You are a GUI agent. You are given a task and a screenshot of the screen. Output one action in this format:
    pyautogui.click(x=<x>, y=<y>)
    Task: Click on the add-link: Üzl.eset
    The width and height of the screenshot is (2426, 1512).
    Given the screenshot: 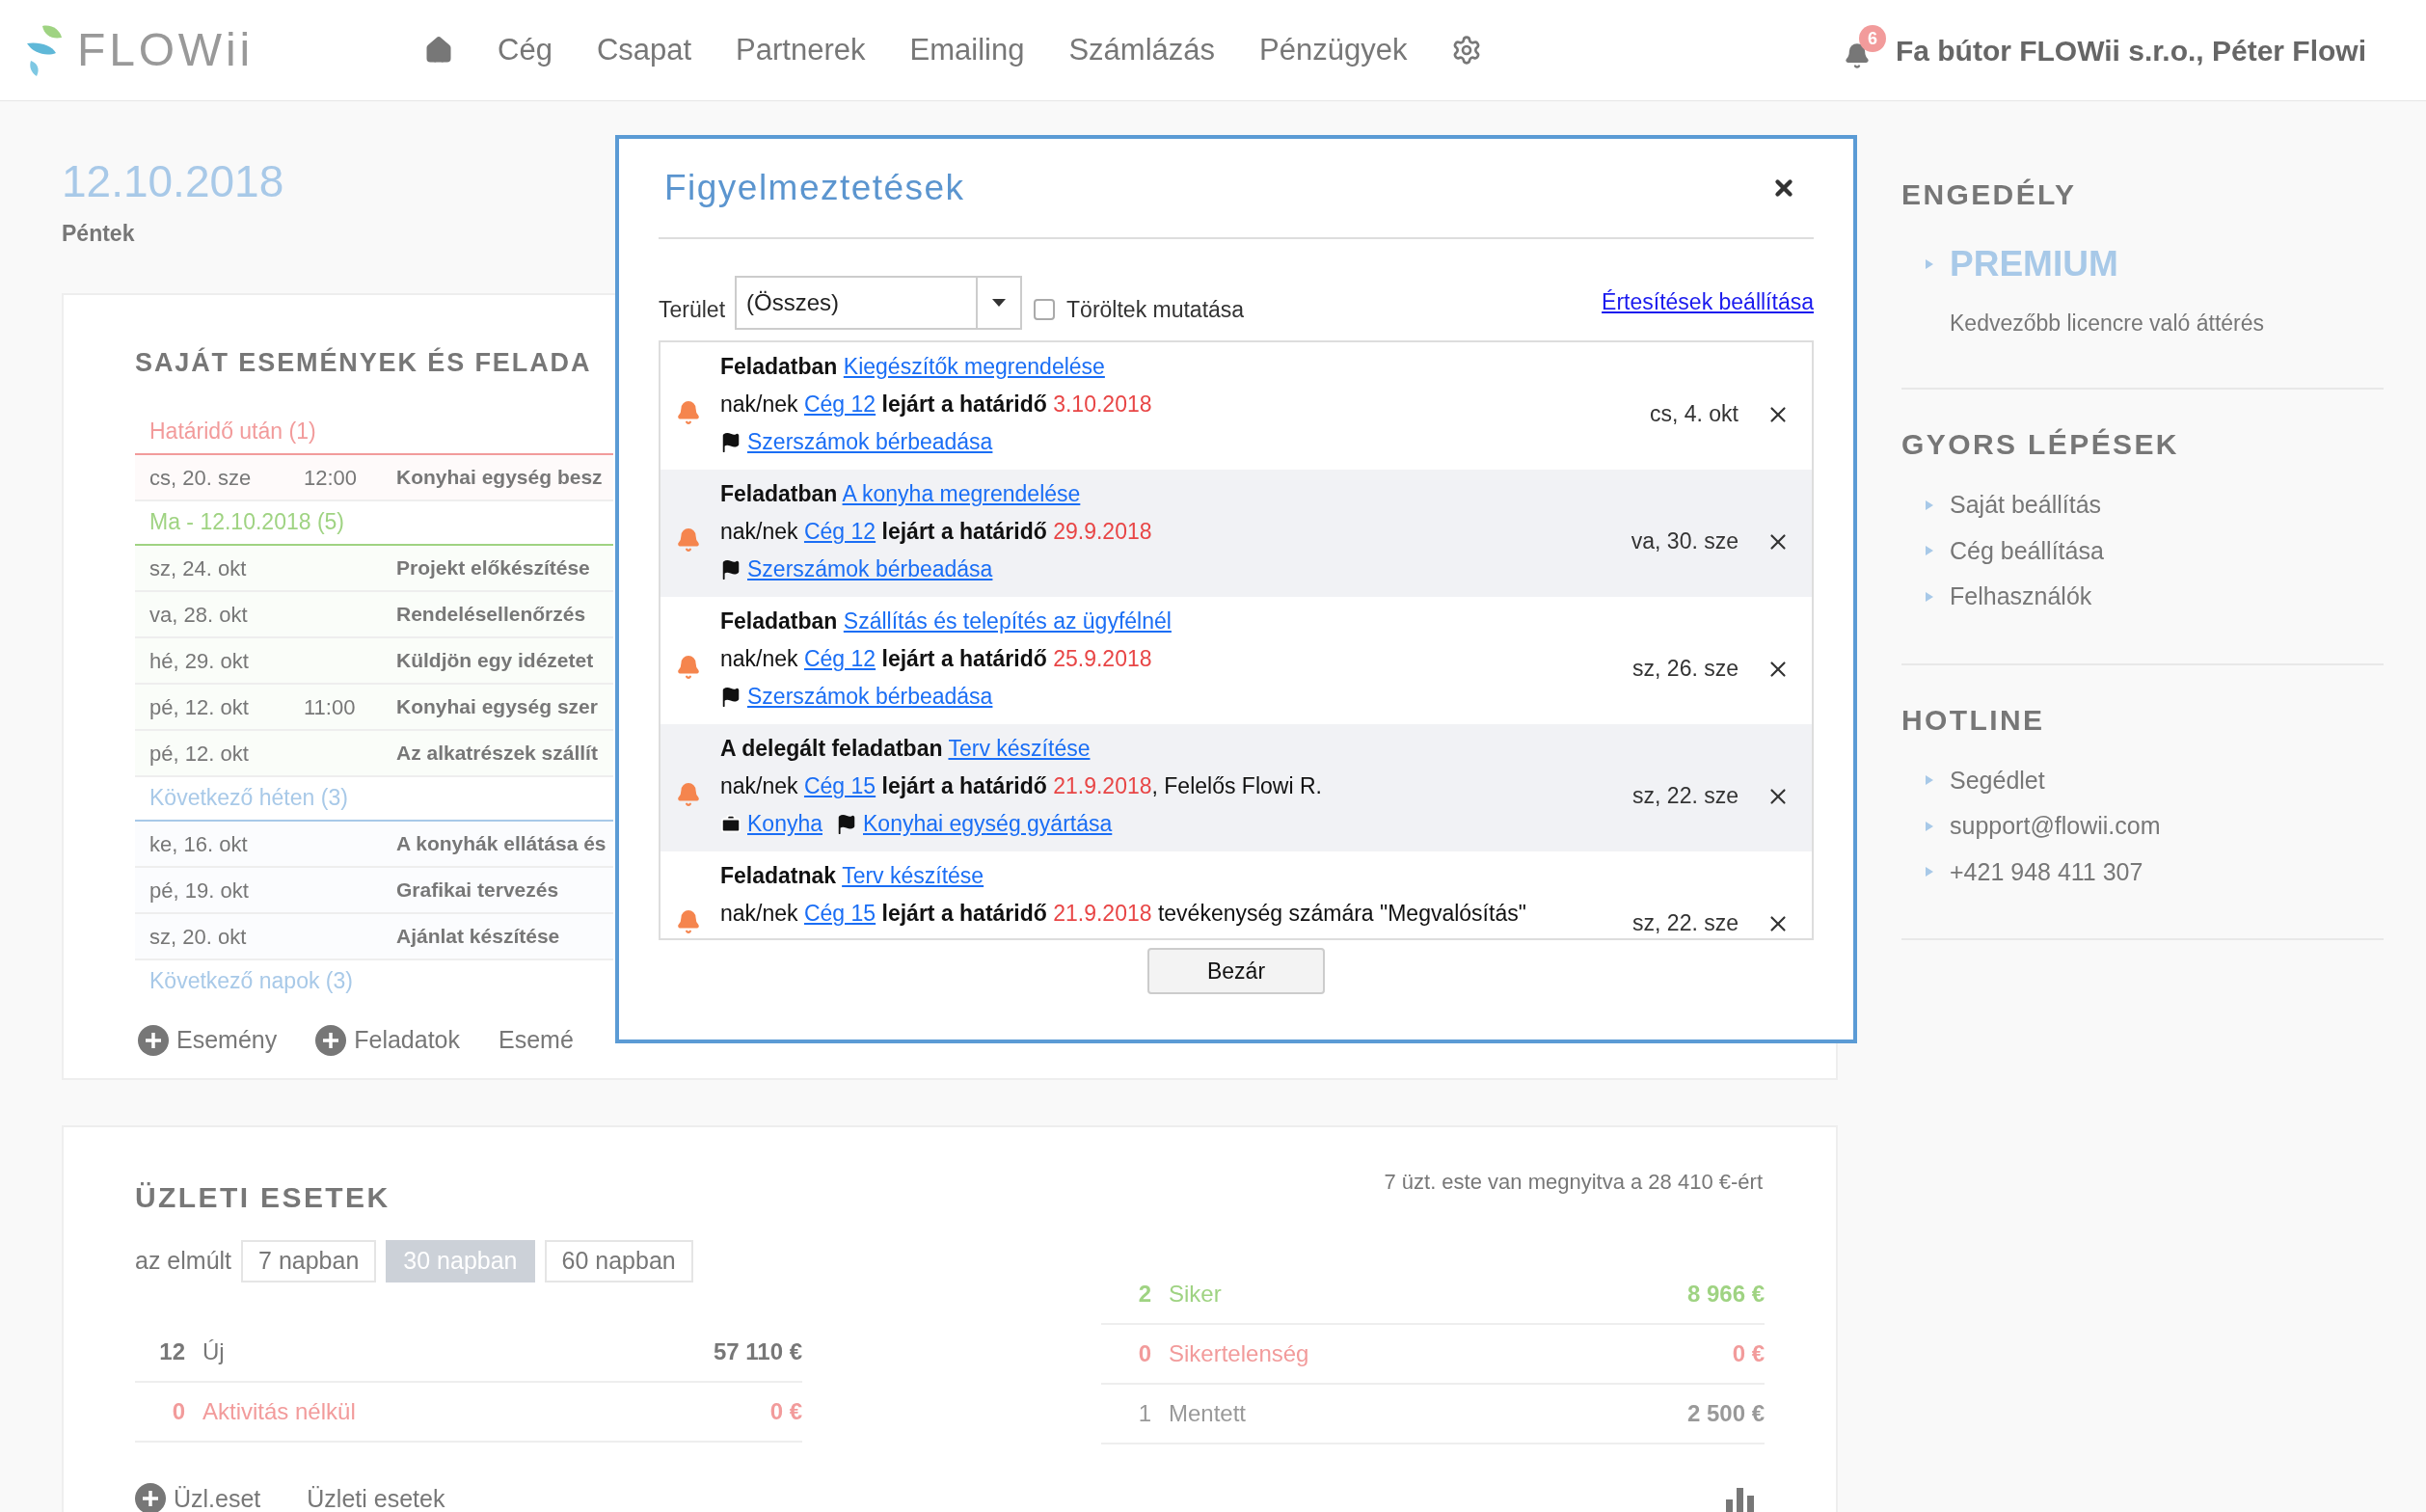 What is the action you would take?
    pyautogui.click(x=198, y=1496)
    